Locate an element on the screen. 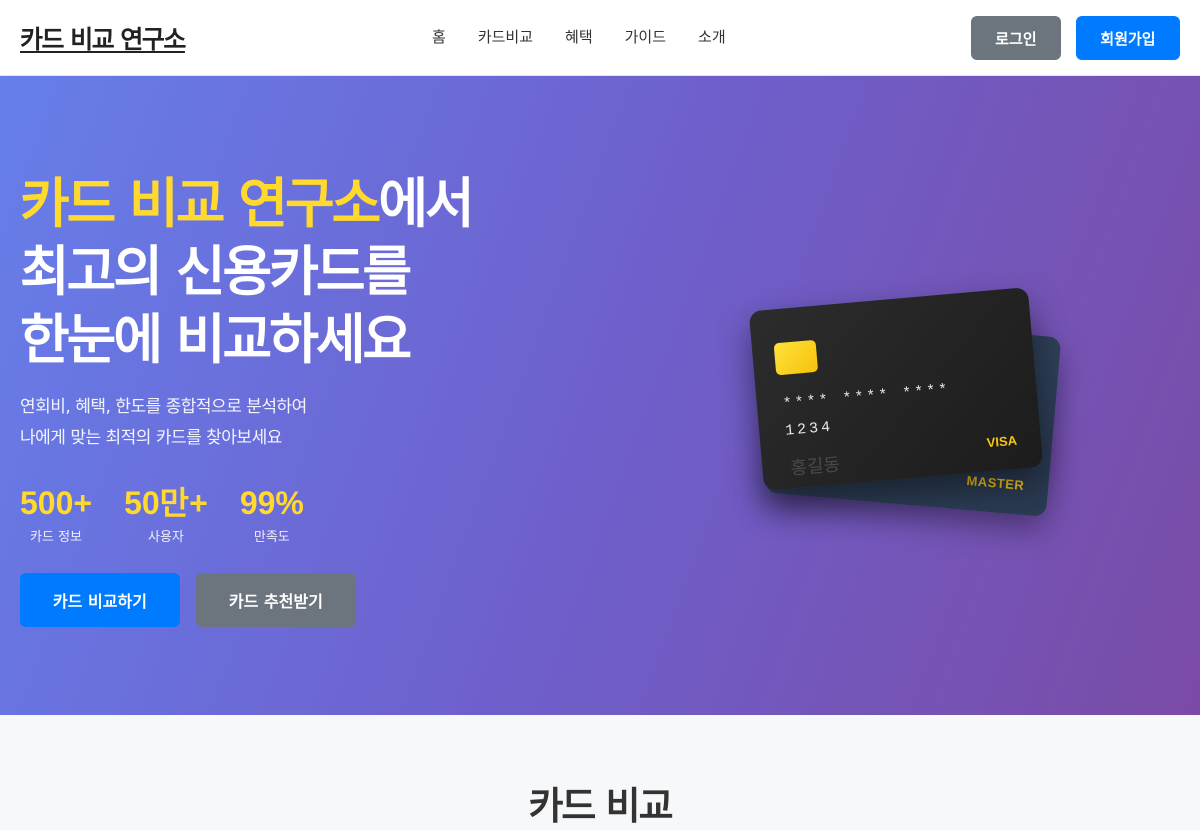 This screenshot has width=1200, height=830. hero-title-highlight: 카드 비교 연구소 is located at coordinates (200, 203).